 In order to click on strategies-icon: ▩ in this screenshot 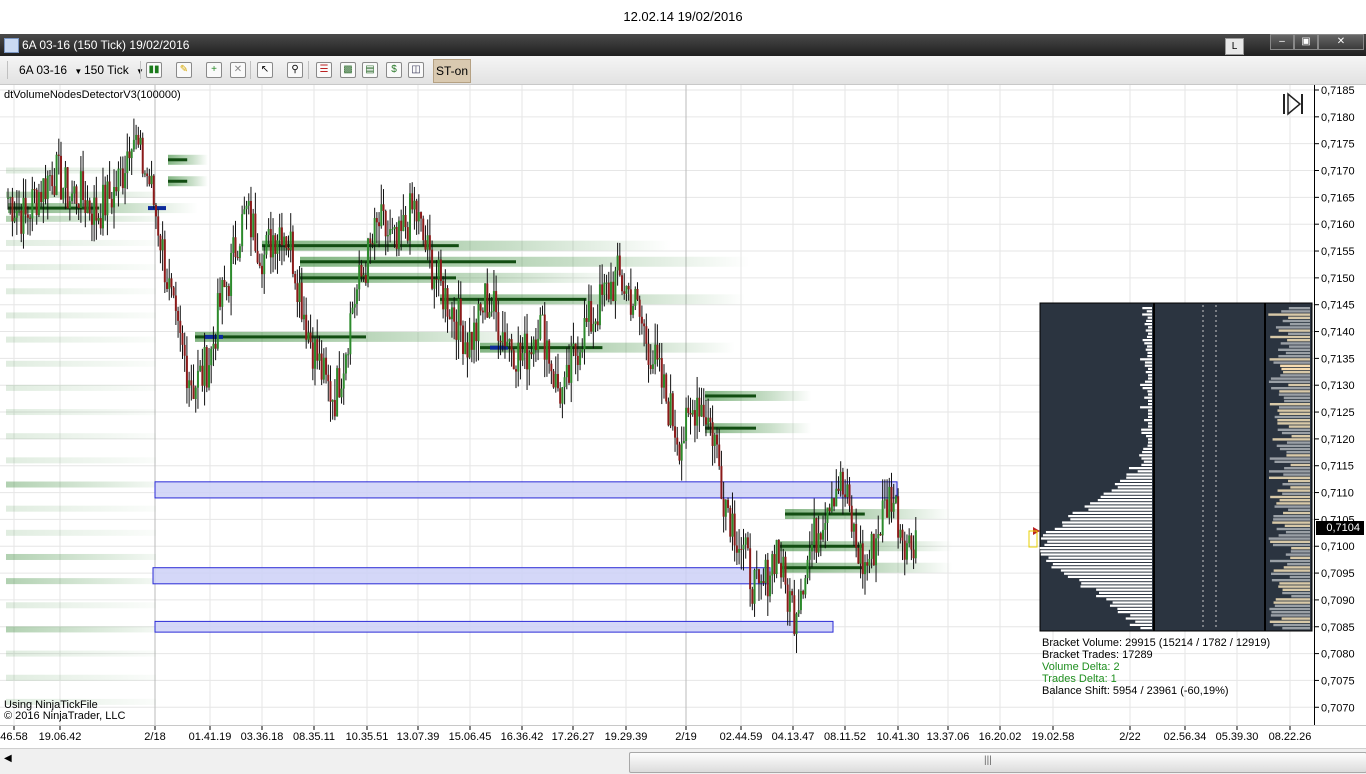, I will do `click(348, 70)`.